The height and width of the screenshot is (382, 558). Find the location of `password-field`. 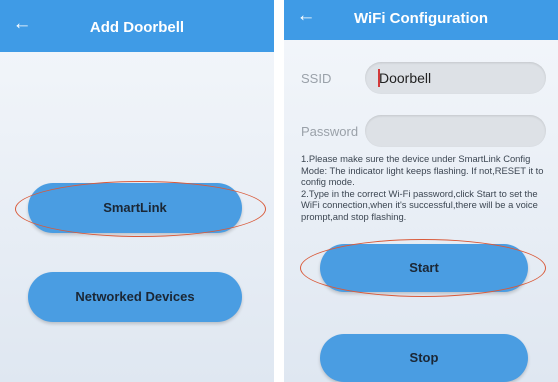

password-field is located at coordinates (455, 131).